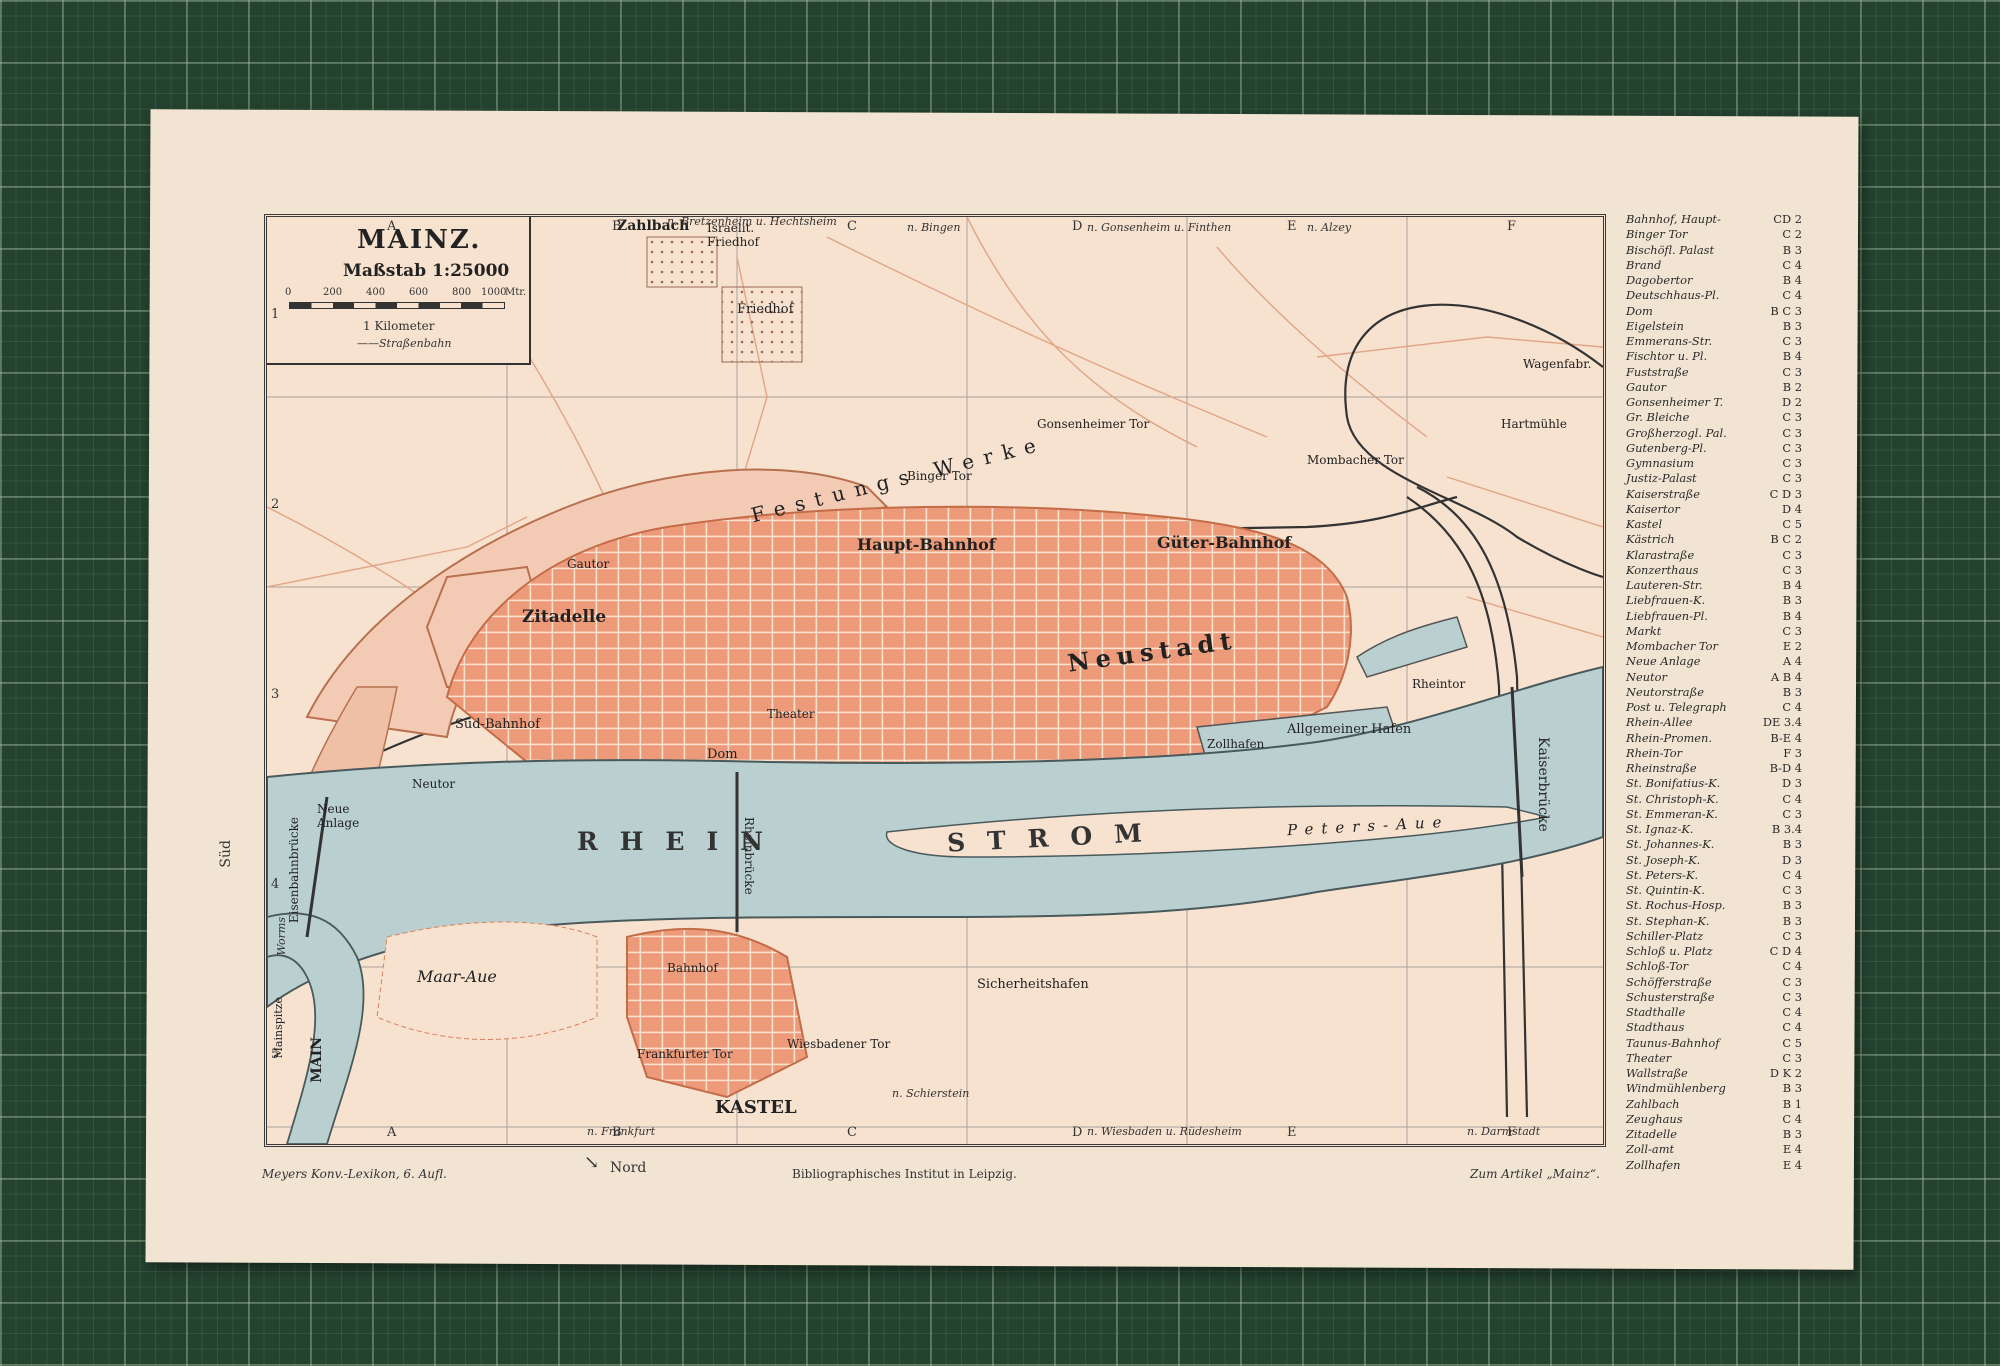  What do you see at coordinates (1660, 554) in the screenshot?
I see `index-name: Klarastraße` at bounding box center [1660, 554].